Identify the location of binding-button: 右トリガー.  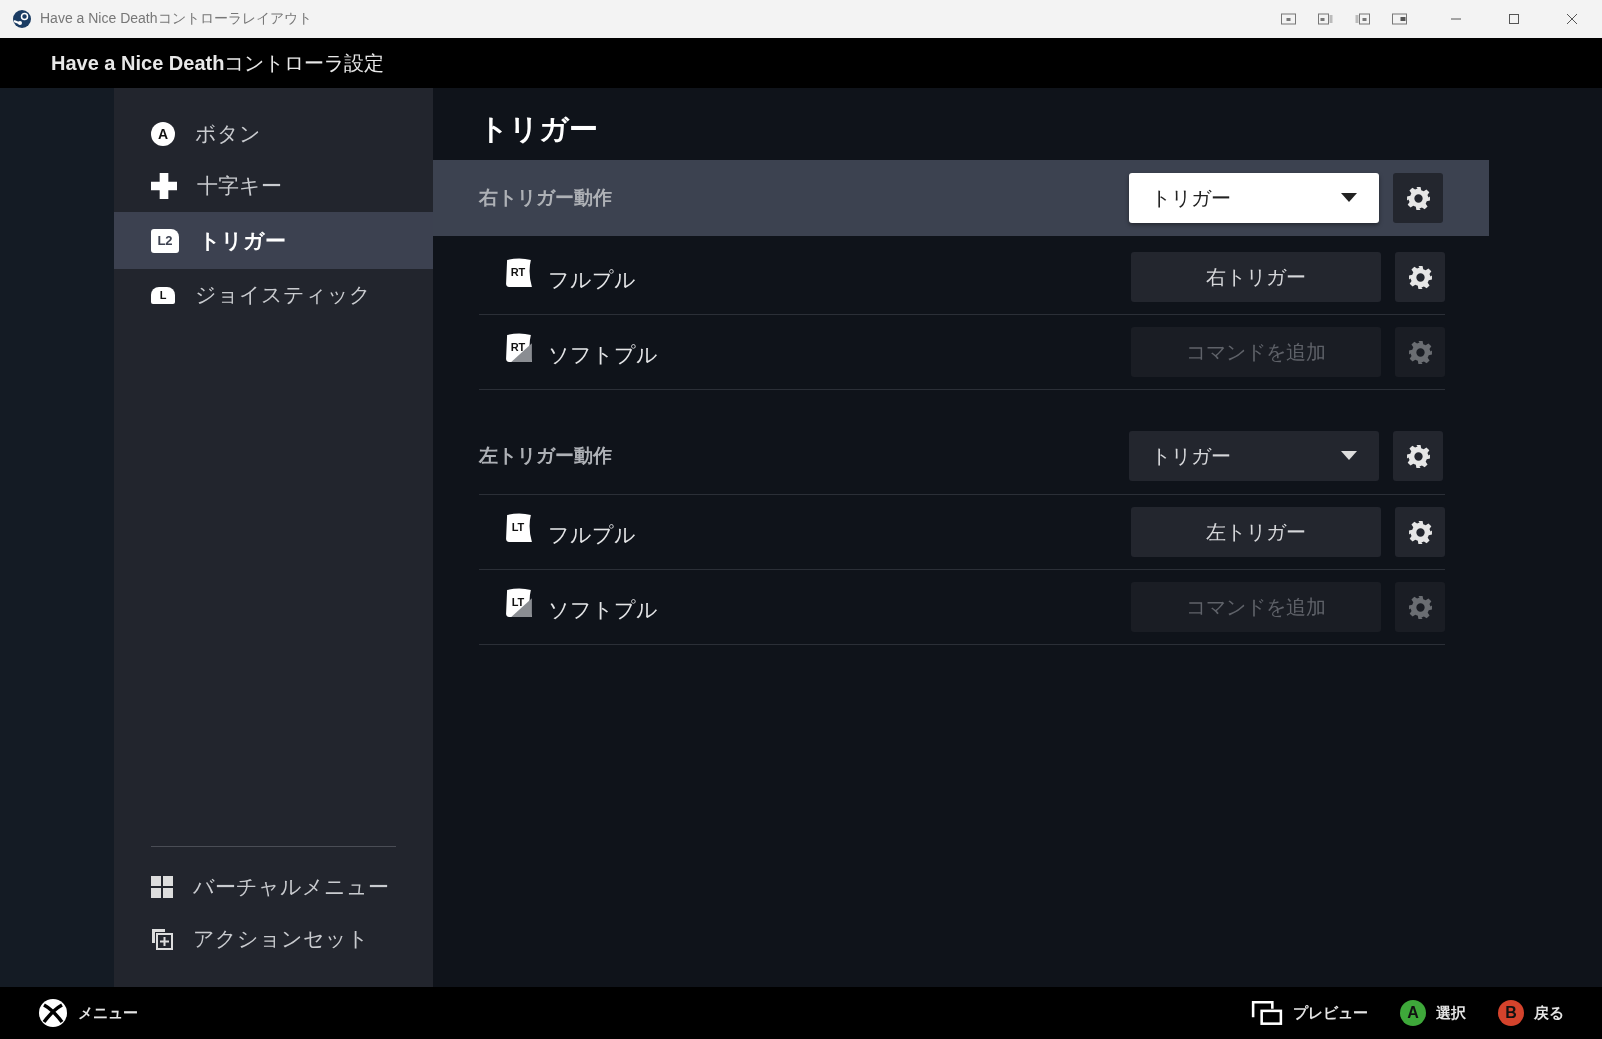
(1256, 277).